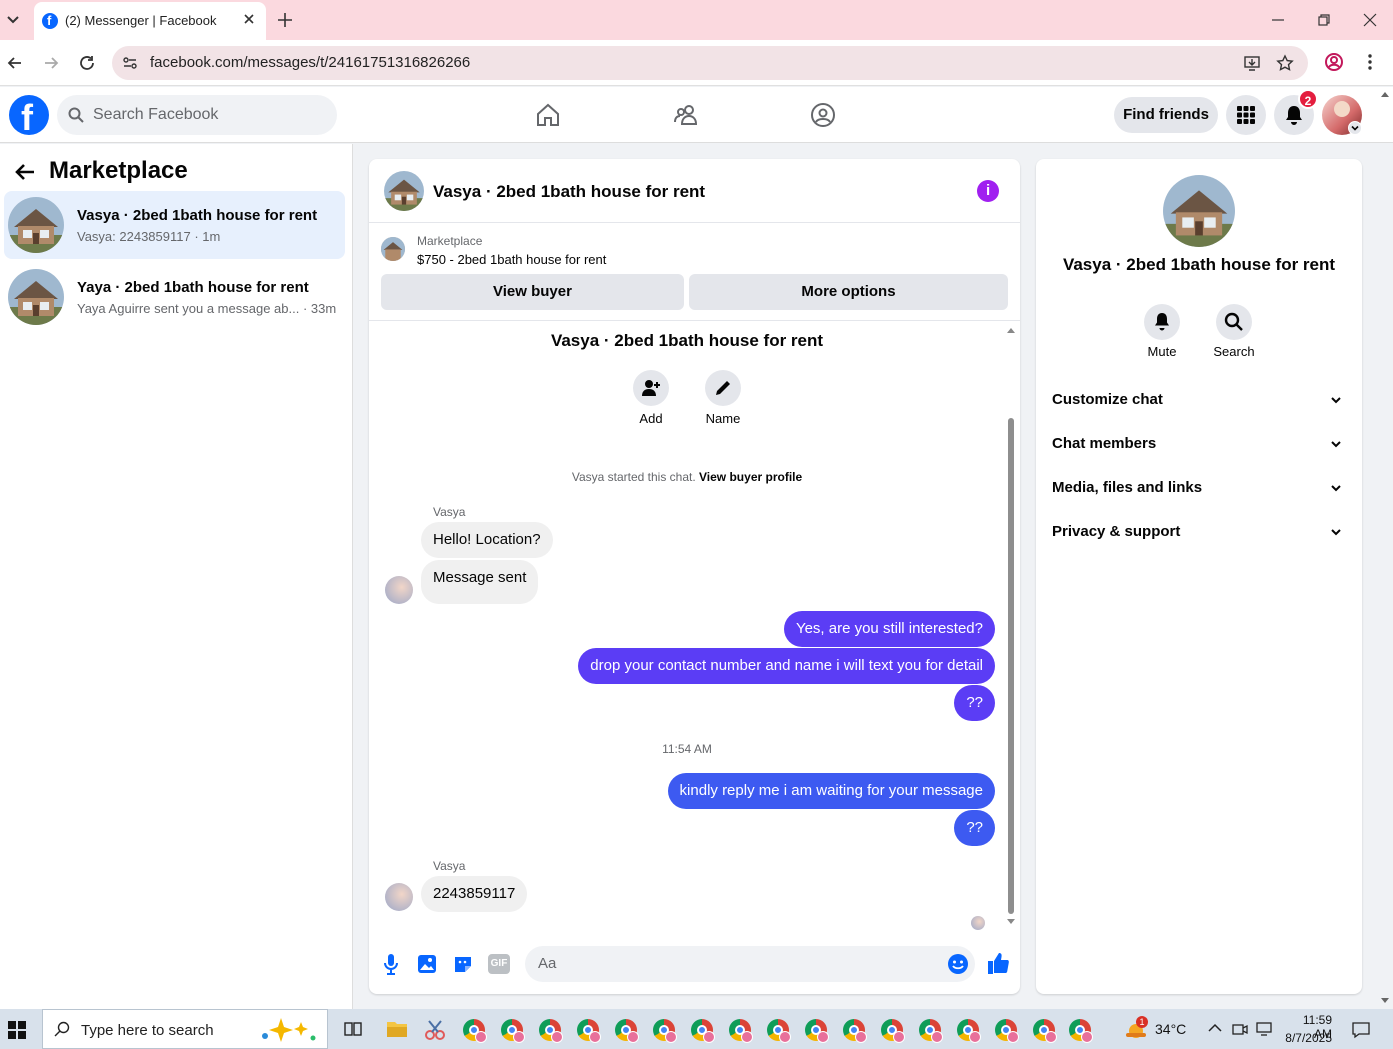 Image resolution: width=1393 pixels, height=1049 pixels. Describe the element at coordinates (150, 21) in the screenshot. I see `browser-tab-active: f (2) Messenger | Facebook` at that location.